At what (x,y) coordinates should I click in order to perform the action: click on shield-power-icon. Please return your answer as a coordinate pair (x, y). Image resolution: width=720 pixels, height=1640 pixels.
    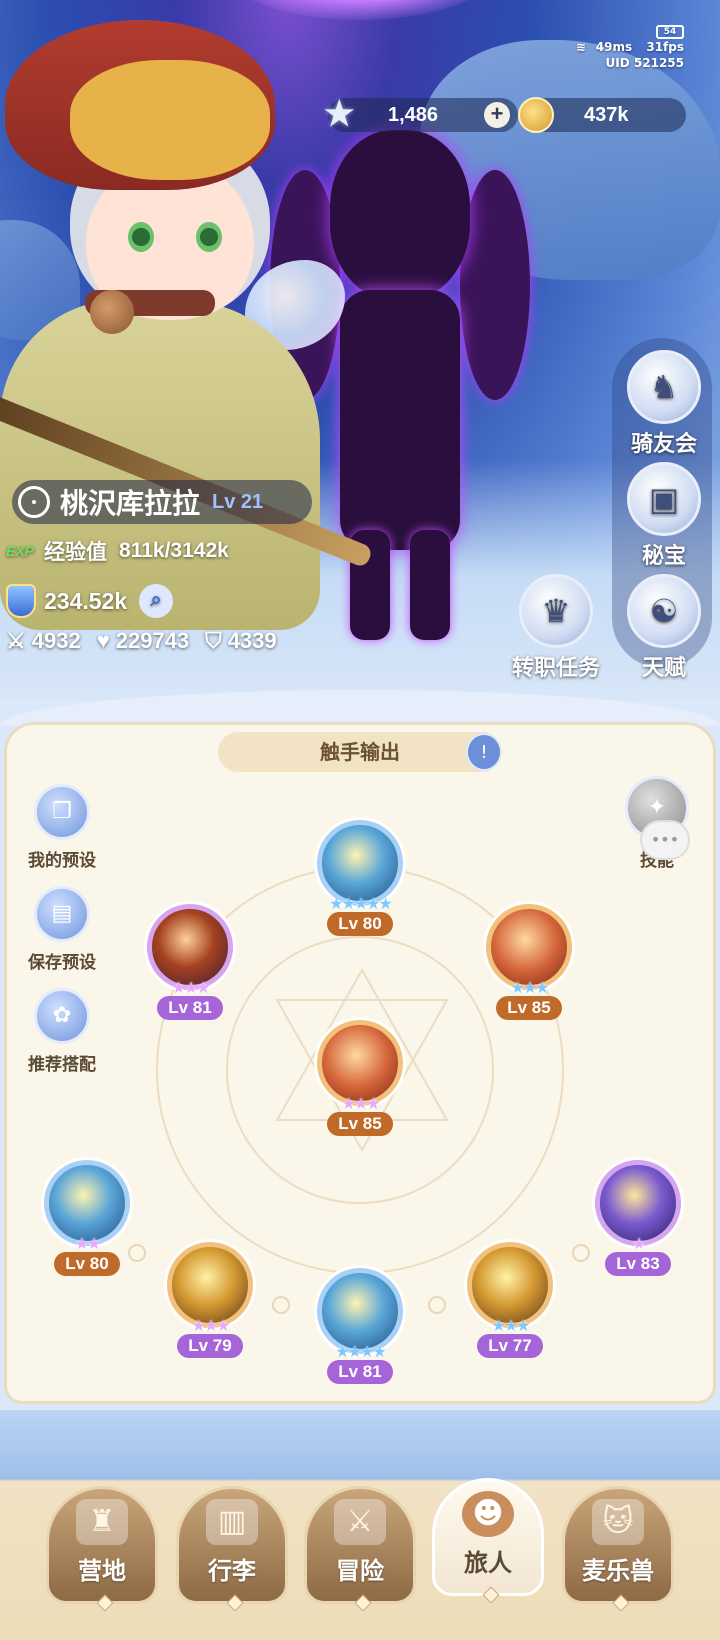
    Looking at the image, I should click on (21, 601).